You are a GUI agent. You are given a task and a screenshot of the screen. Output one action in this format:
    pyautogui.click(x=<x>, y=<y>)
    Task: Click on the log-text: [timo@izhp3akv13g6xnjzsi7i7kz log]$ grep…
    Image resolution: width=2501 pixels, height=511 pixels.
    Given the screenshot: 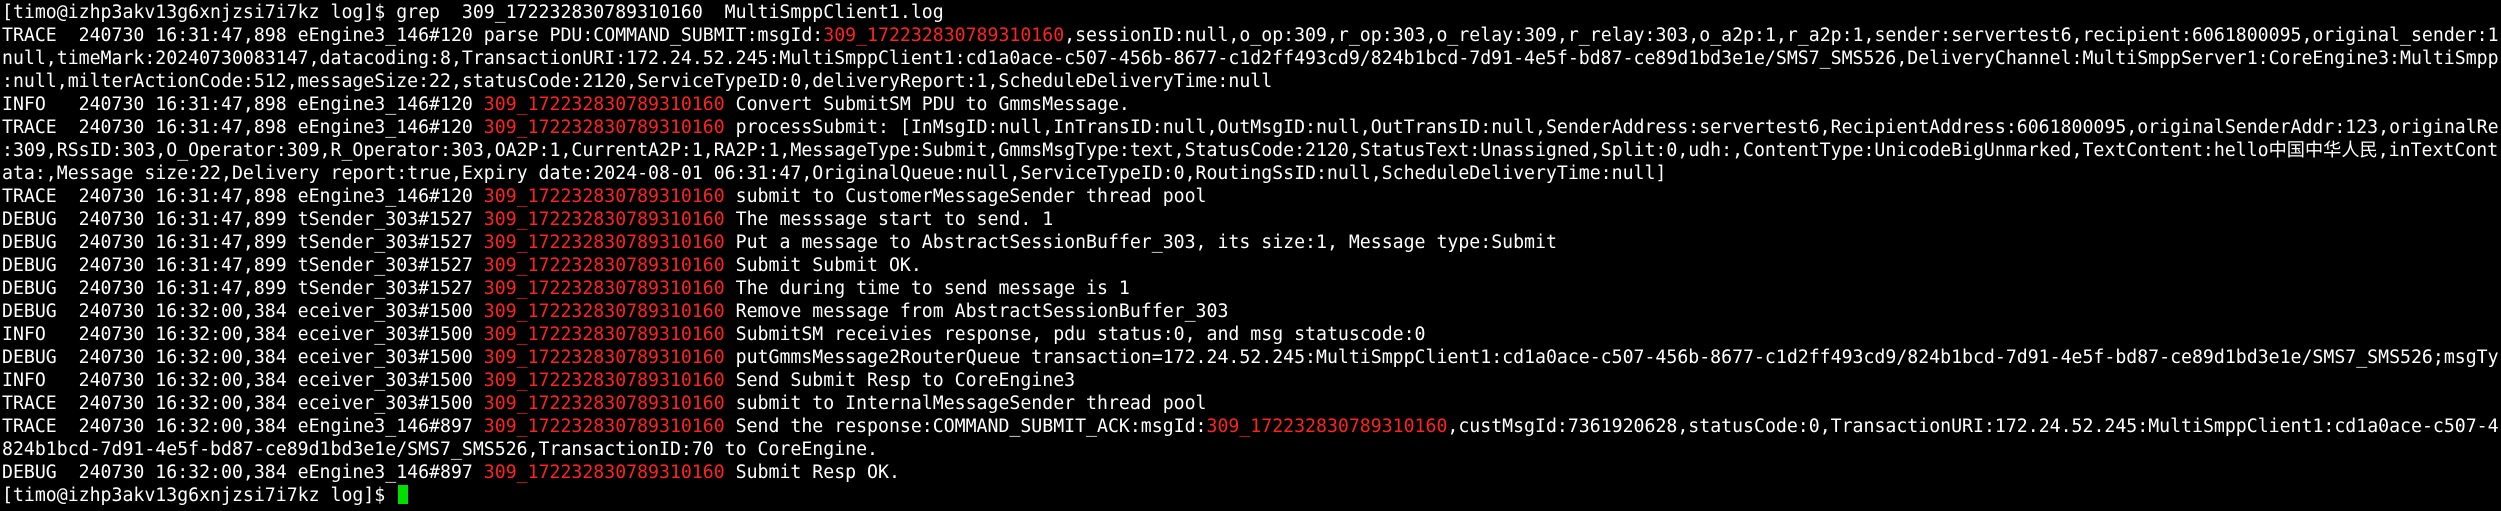 What is the action you would take?
    pyautogui.click(x=473, y=12)
    